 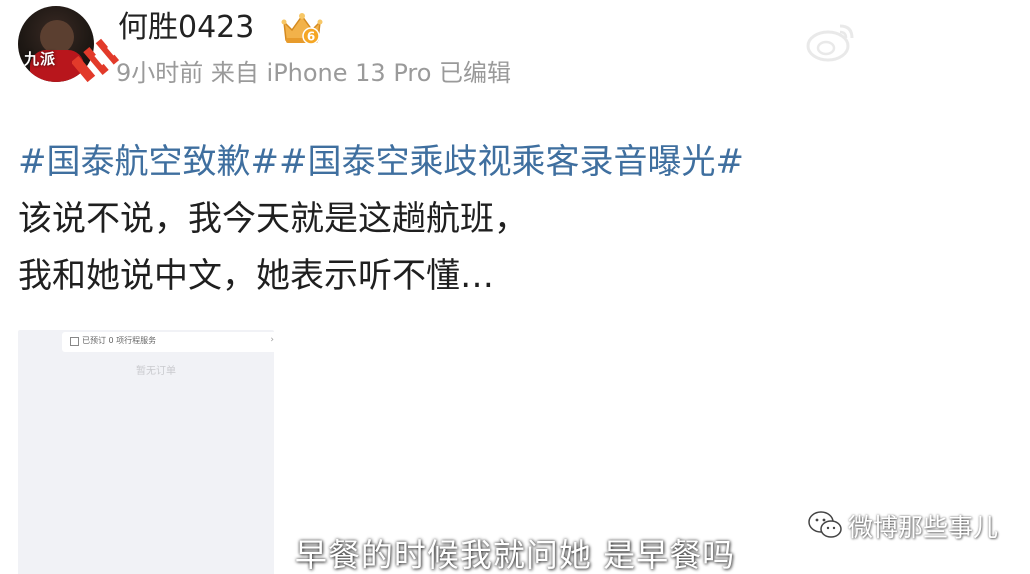 What do you see at coordinates (168, 342) in the screenshot?
I see `embed-order-row: 已预订 0 项行程服务 ›` at bounding box center [168, 342].